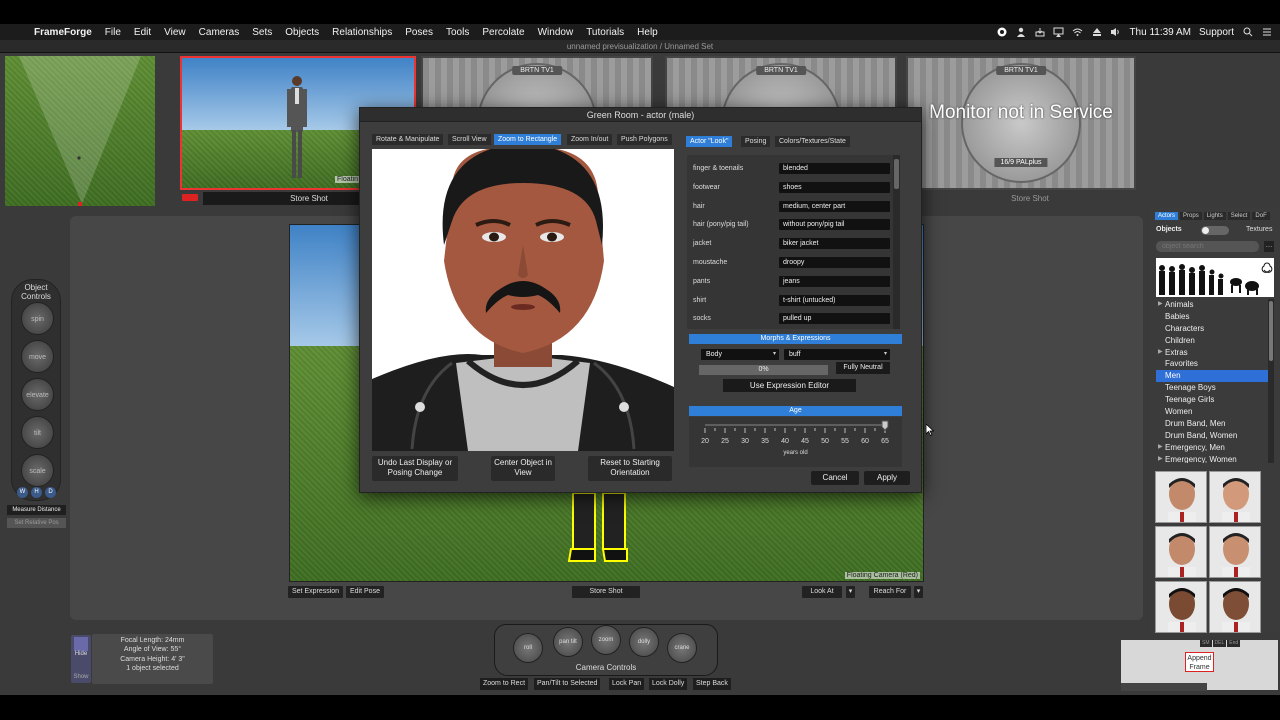  What do you see at coordinates (1115, 32) in the screenshot?
I see `volume-icon` at bounding box center [1115, 32].